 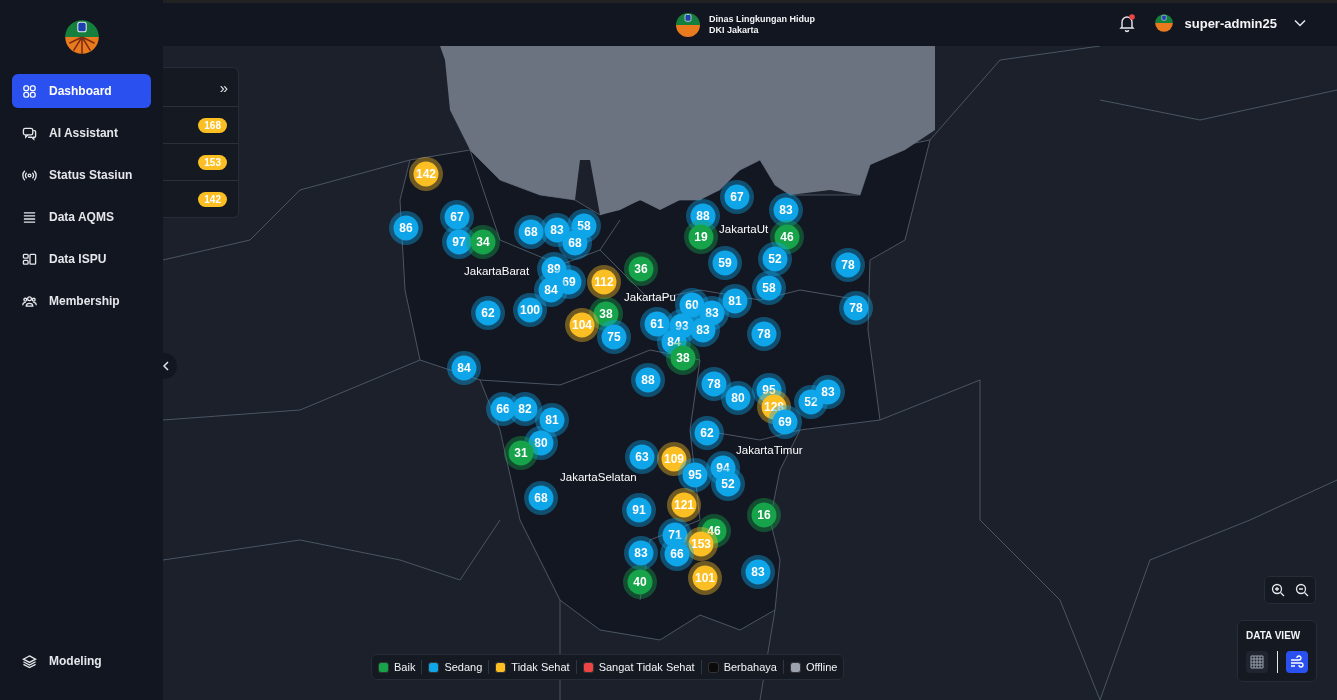 I want to click on notification-button, so click(x=1126, y=23).